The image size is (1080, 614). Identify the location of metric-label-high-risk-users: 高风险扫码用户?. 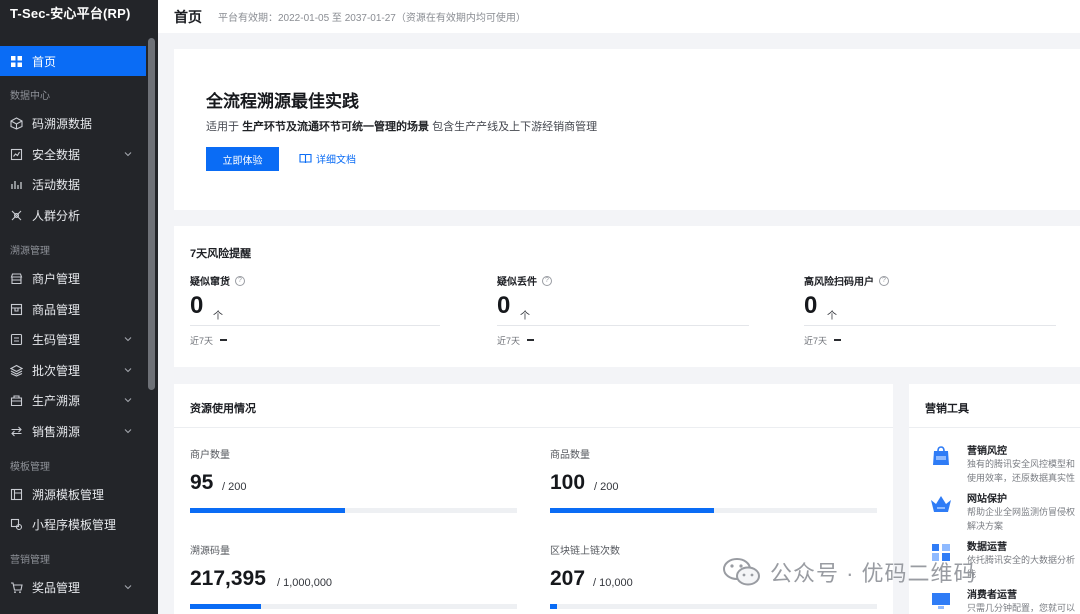
(846, 280).